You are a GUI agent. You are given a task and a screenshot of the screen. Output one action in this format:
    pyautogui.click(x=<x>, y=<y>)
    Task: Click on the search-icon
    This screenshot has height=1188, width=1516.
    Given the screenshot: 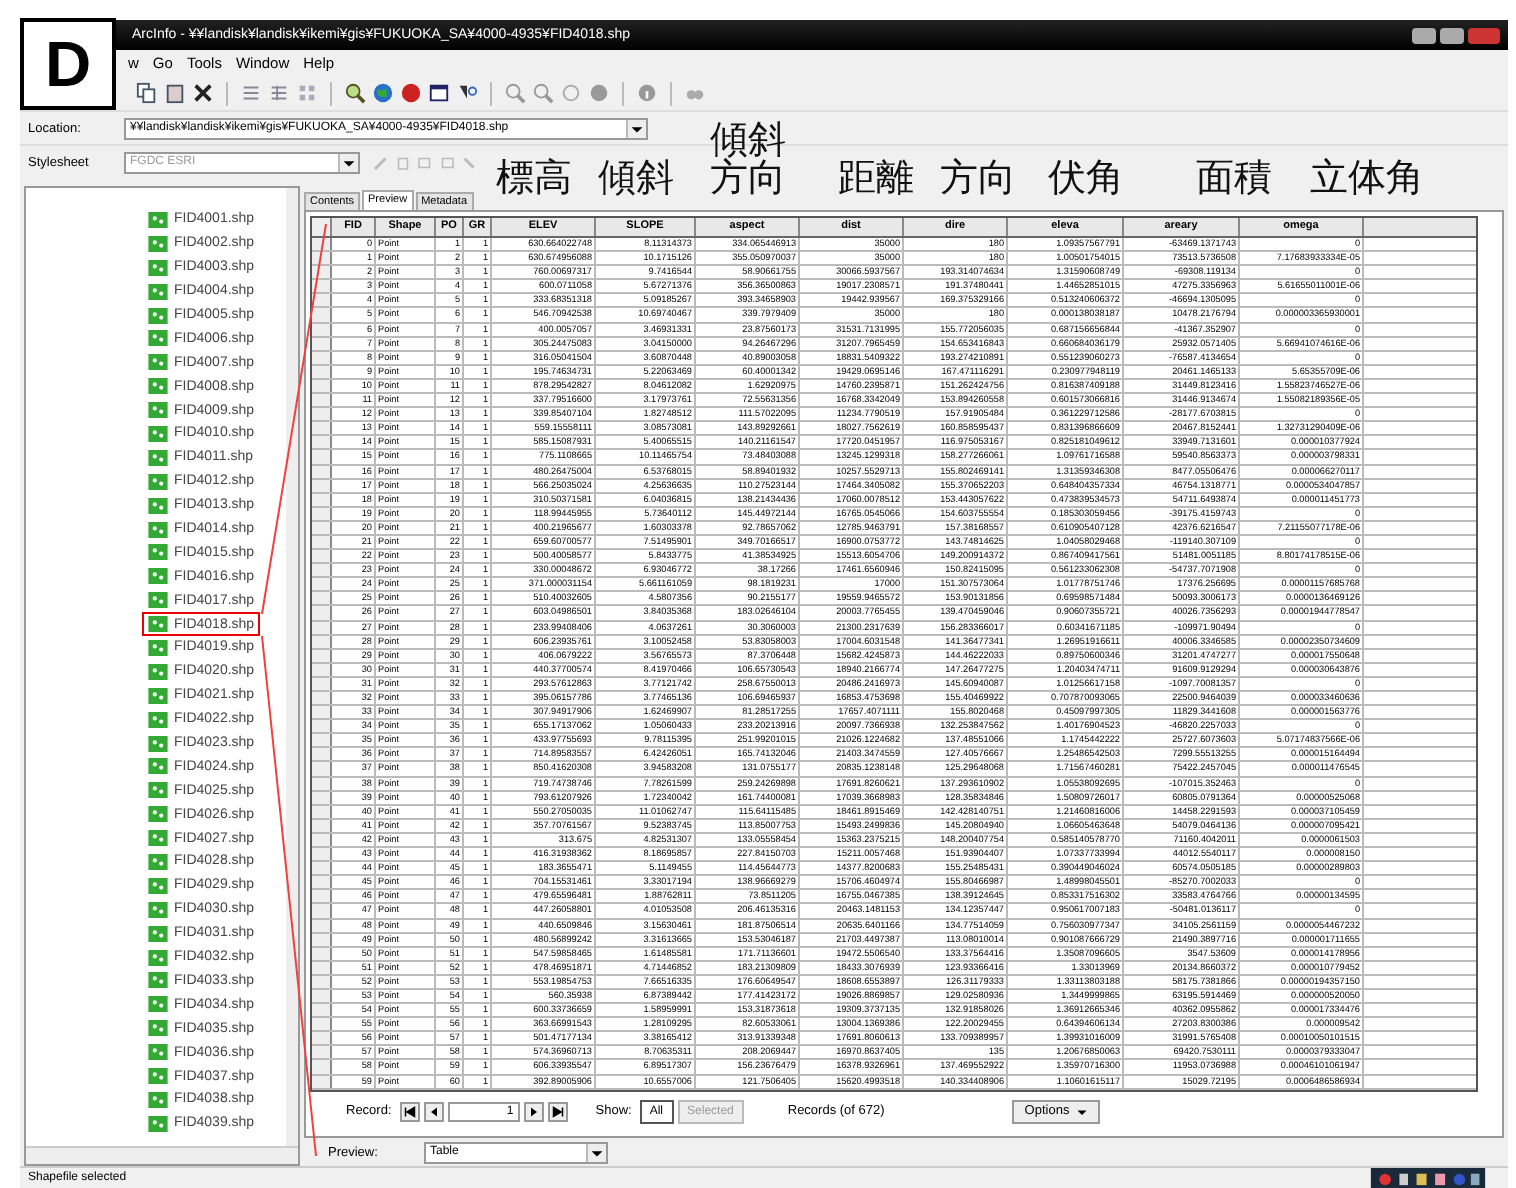 What is the action you would take?
    pyautogui.click(x=355, y=93)
    